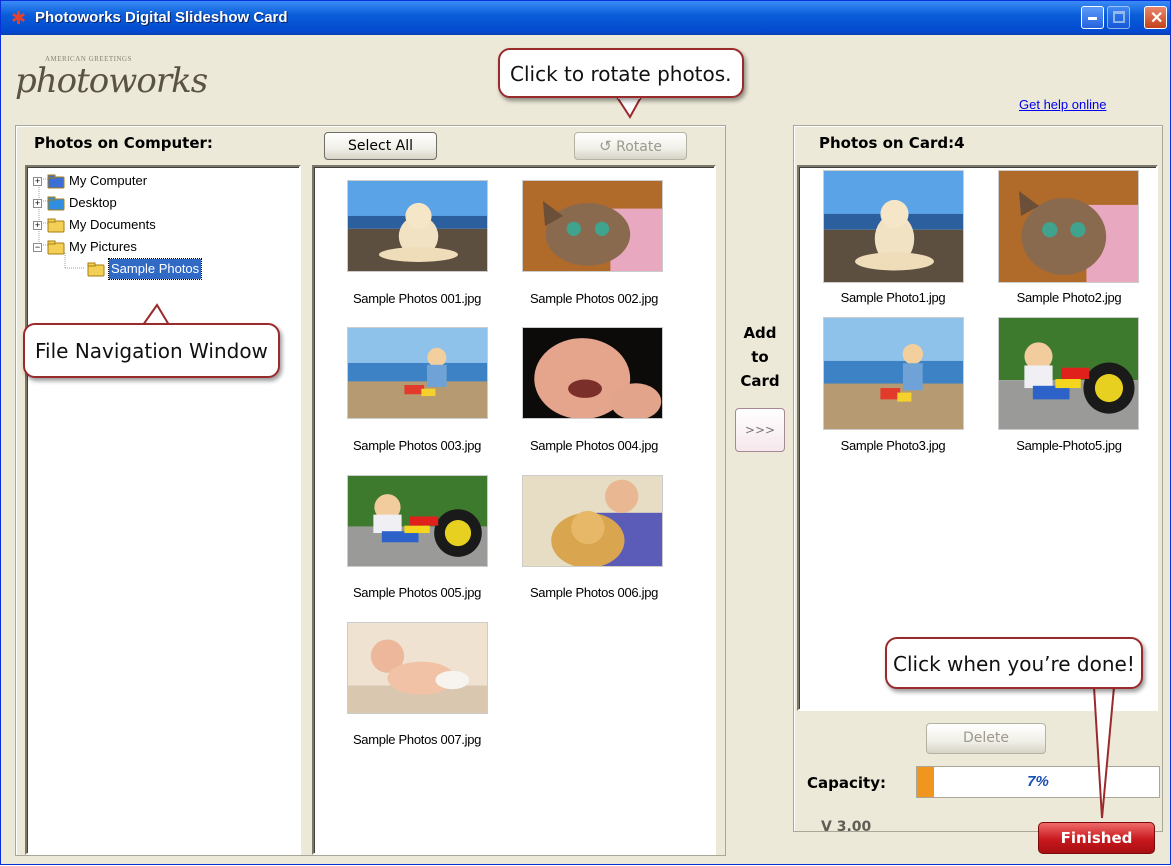  I want to click on add-label-line: Card, so click(760, 381).